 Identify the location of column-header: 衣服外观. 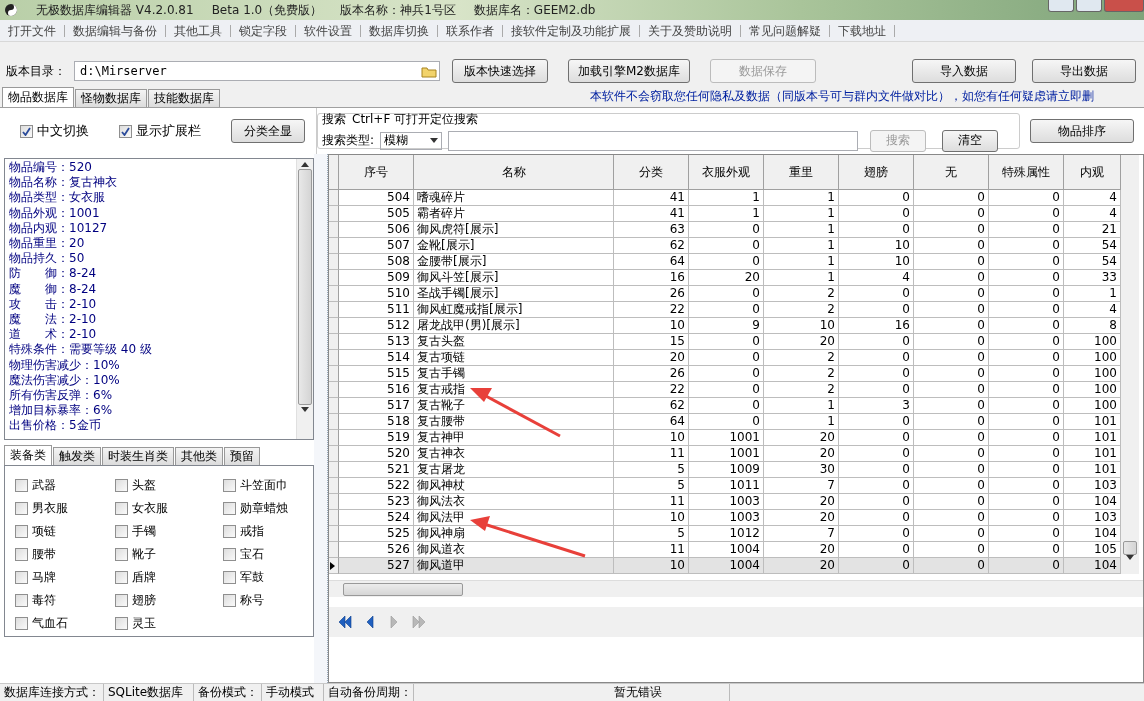
(726, 172).